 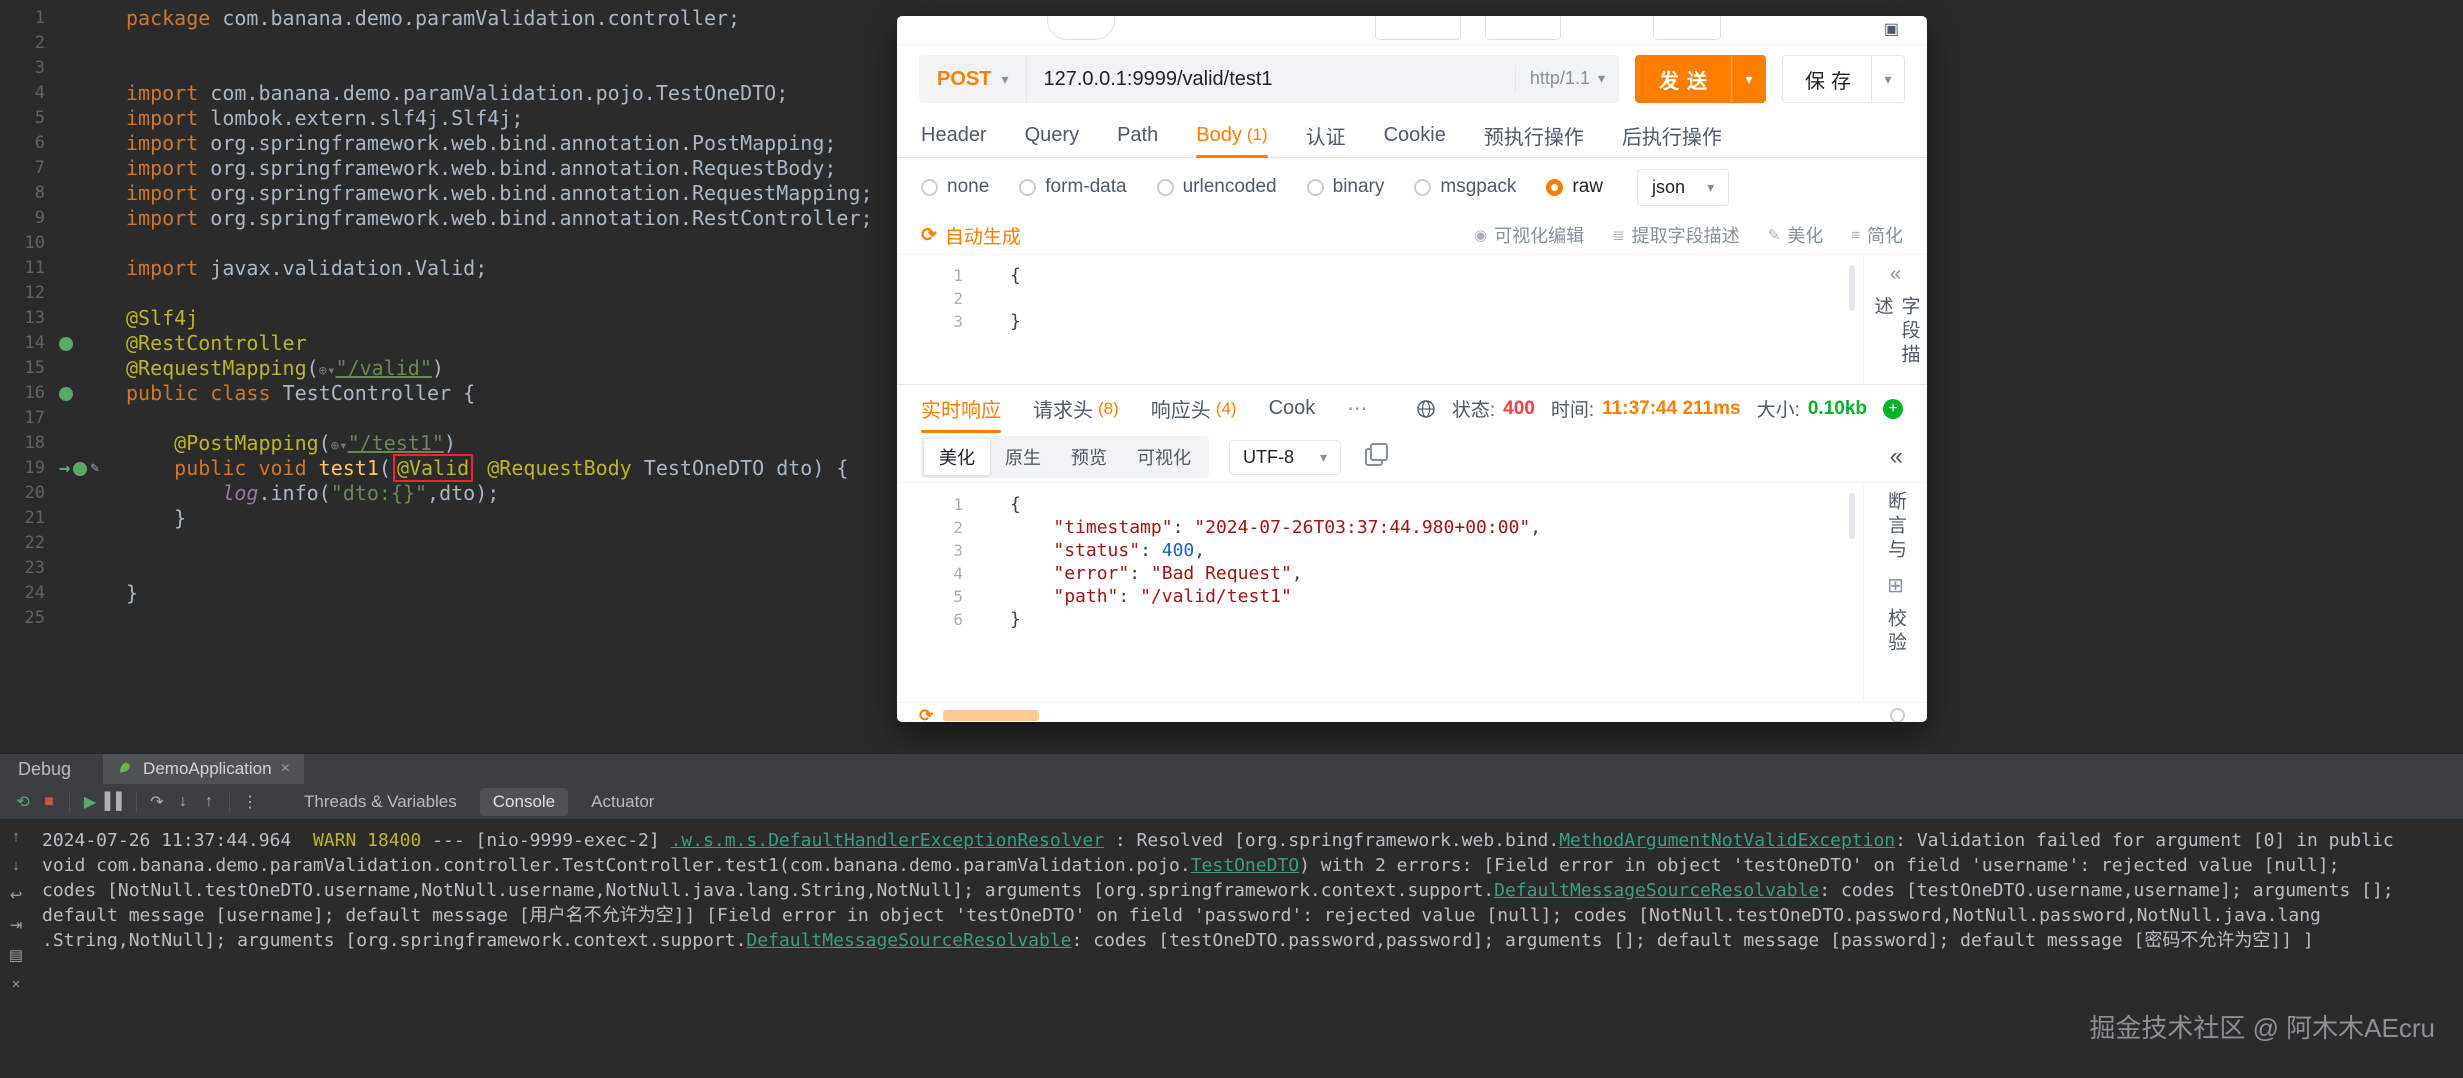 I want to click on save-response-icon, so click(x=1893, y=408).